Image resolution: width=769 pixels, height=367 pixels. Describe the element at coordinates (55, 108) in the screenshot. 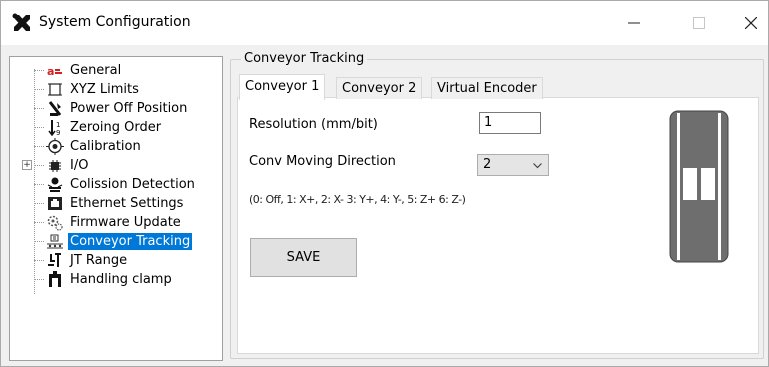

I see `power-off-position-icon` at that location.